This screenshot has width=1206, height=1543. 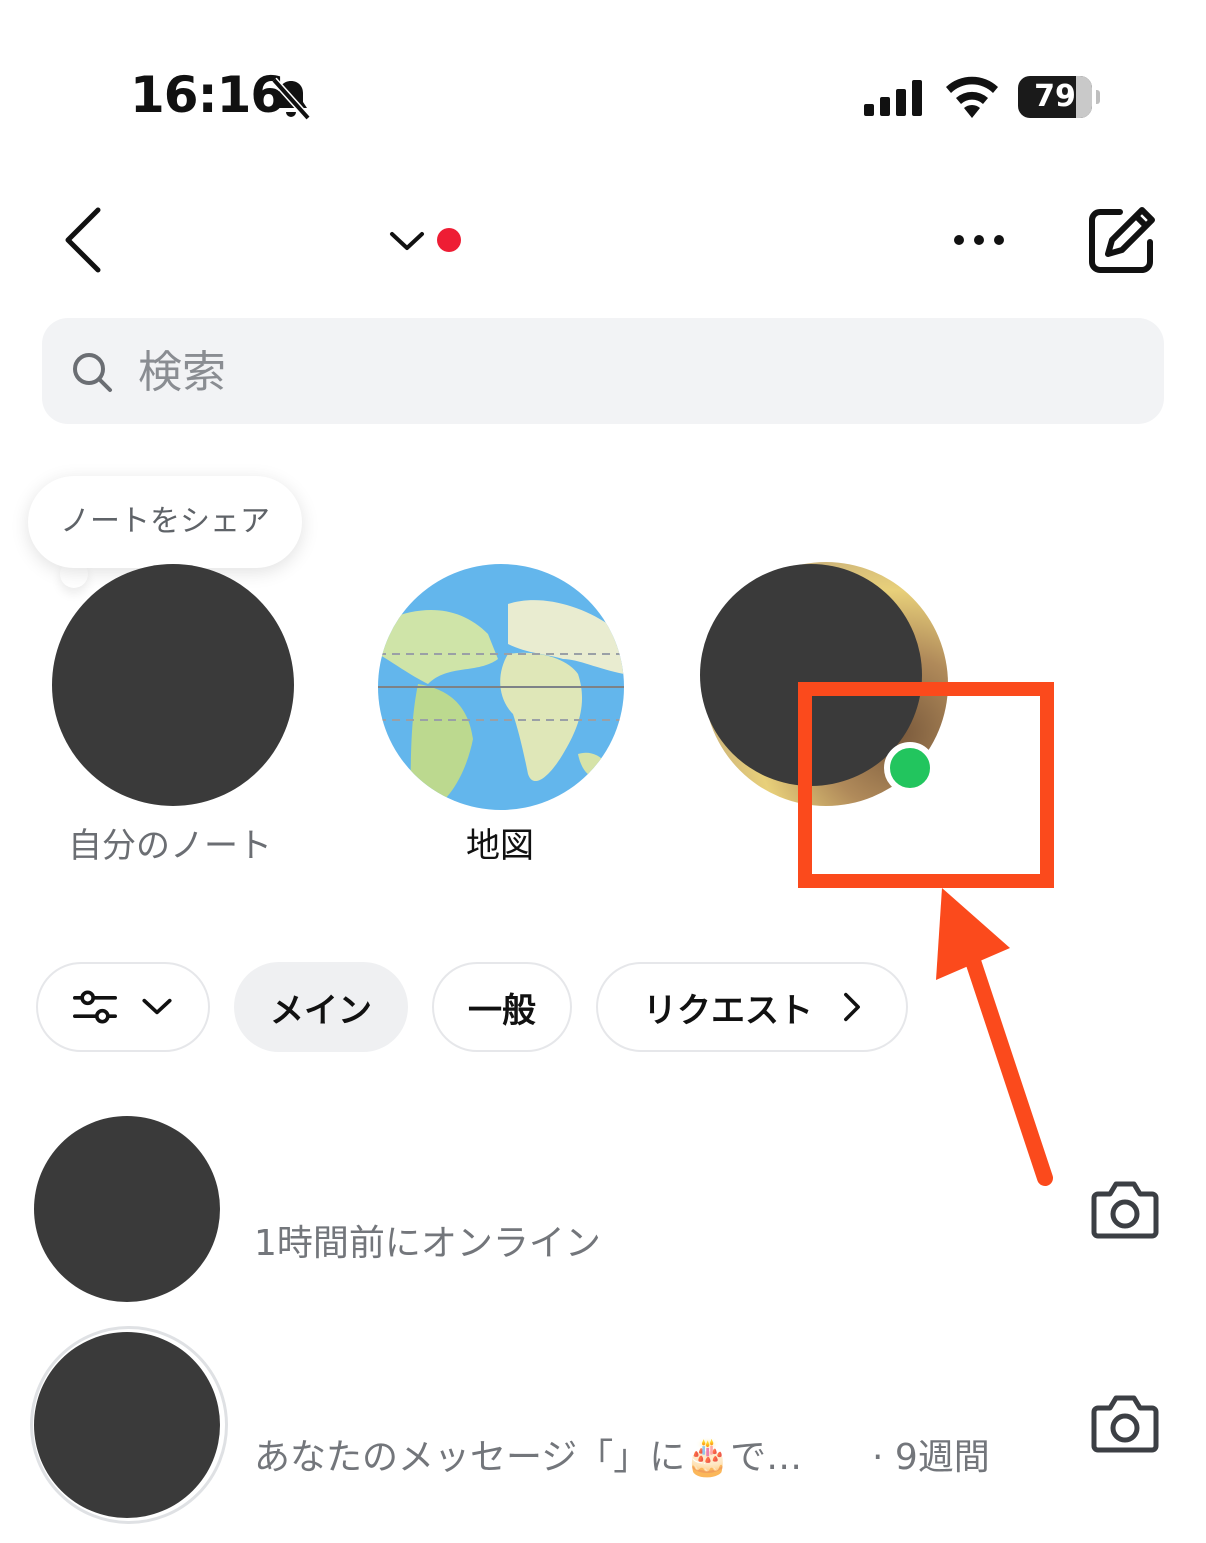 I want to click on message-time: · 9週間, so click(x=931, y=1457).